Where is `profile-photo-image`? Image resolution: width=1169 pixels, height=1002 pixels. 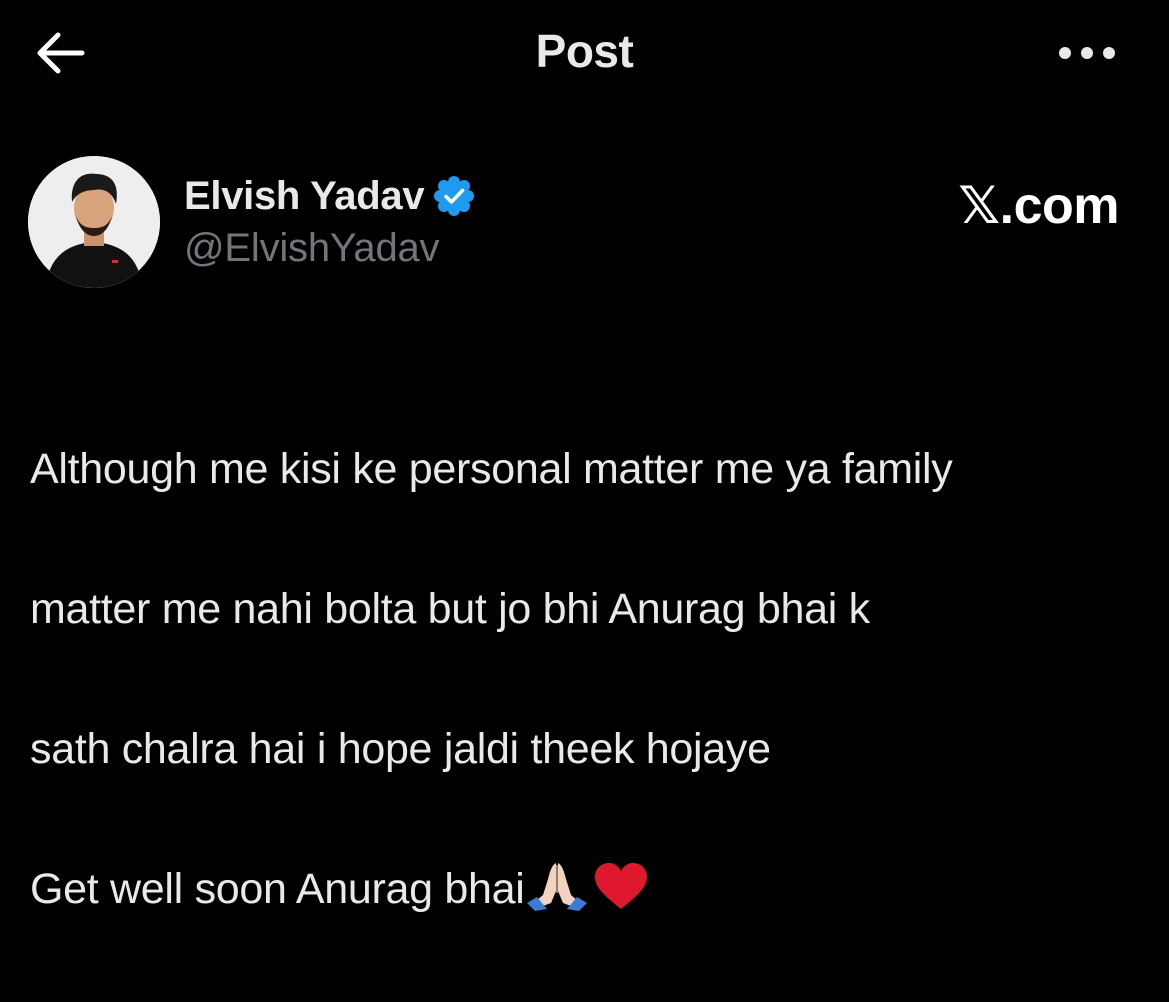 profile-photo-image is located at coordinates (94, 222).